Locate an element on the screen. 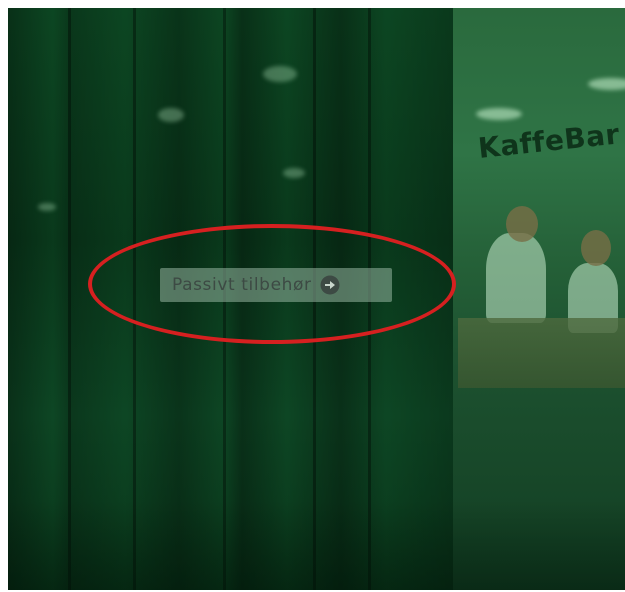 The image size is (625, 592). cta-button: Passivt tilbehør is located at coordinates (276, 285).